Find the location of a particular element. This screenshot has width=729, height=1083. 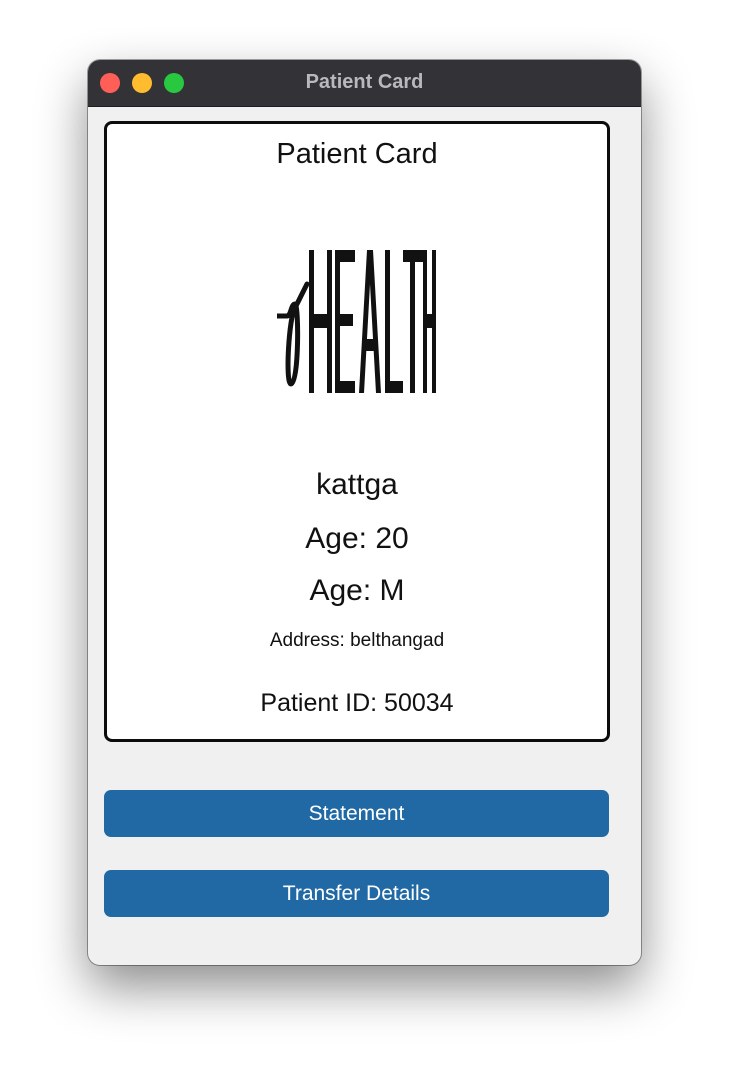

title-bar: Patient Card is located at coordinates (364, 83).